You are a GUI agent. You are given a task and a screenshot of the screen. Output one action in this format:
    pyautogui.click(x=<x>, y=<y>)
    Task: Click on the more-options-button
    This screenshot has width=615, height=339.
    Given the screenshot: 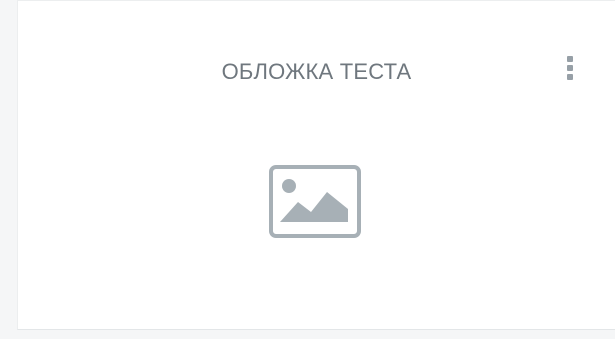 What is the action you would take?
    pyautogui.click(x=570, y=68)
    